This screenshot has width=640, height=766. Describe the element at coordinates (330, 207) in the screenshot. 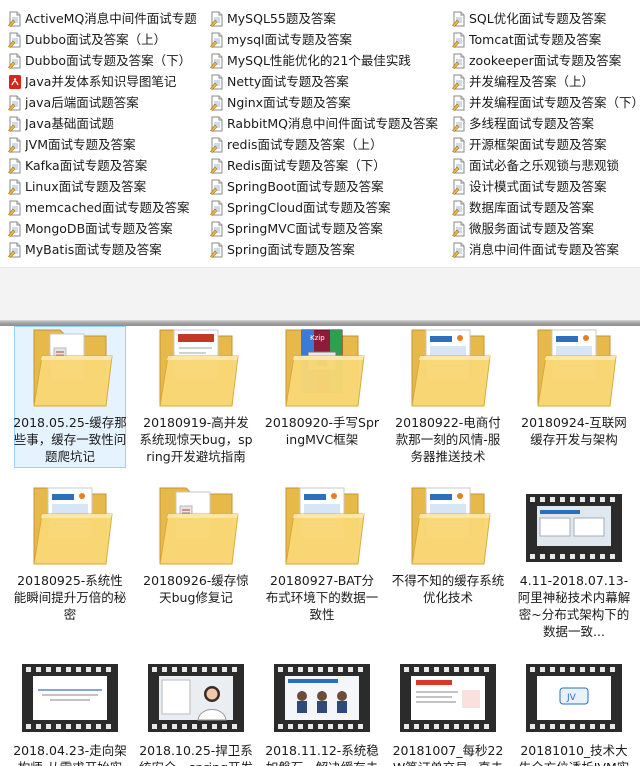

I see `file-list-item: SpringCloud面试专题及答案` at that location.